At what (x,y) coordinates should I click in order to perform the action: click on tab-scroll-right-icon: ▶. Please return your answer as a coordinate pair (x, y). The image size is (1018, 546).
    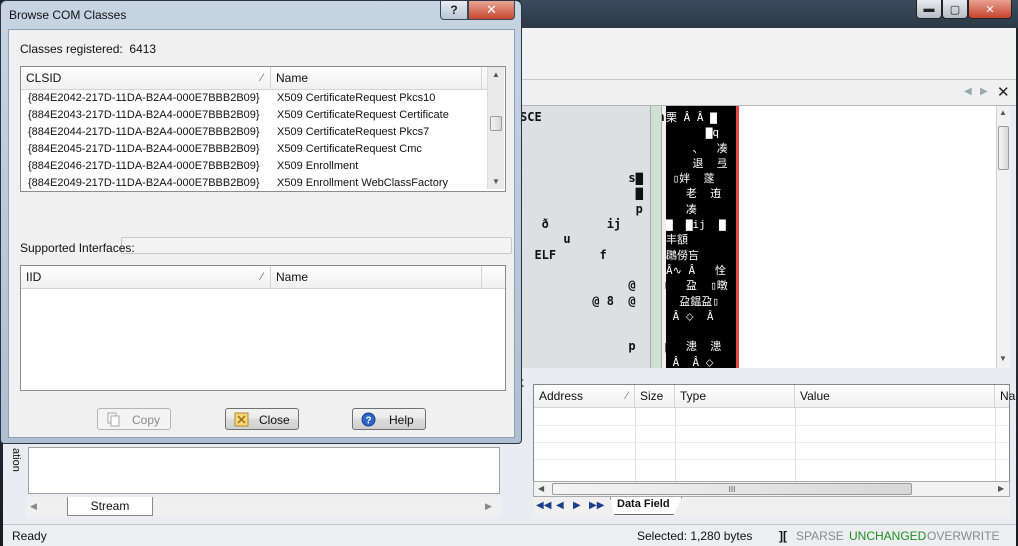
    Looking at the image, I should click on (984, 91).